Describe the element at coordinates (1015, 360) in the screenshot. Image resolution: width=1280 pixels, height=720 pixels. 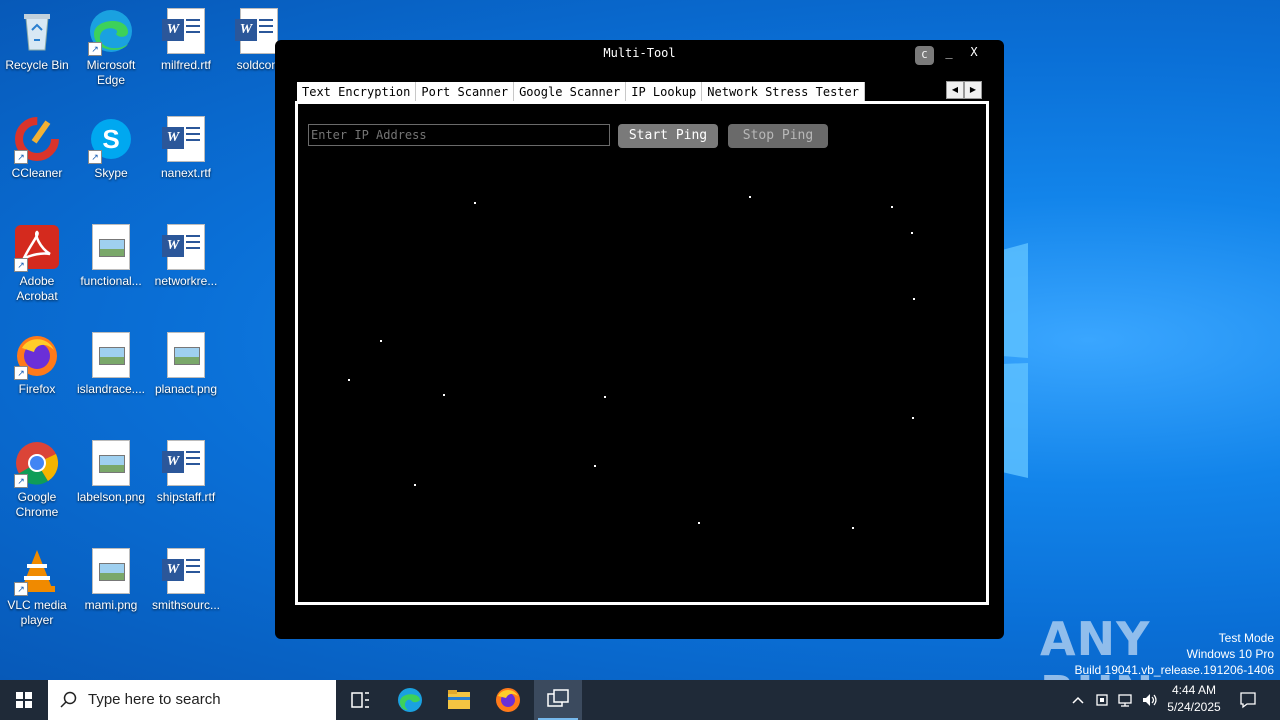
I see `windows-wallpaper-logo` at that location.